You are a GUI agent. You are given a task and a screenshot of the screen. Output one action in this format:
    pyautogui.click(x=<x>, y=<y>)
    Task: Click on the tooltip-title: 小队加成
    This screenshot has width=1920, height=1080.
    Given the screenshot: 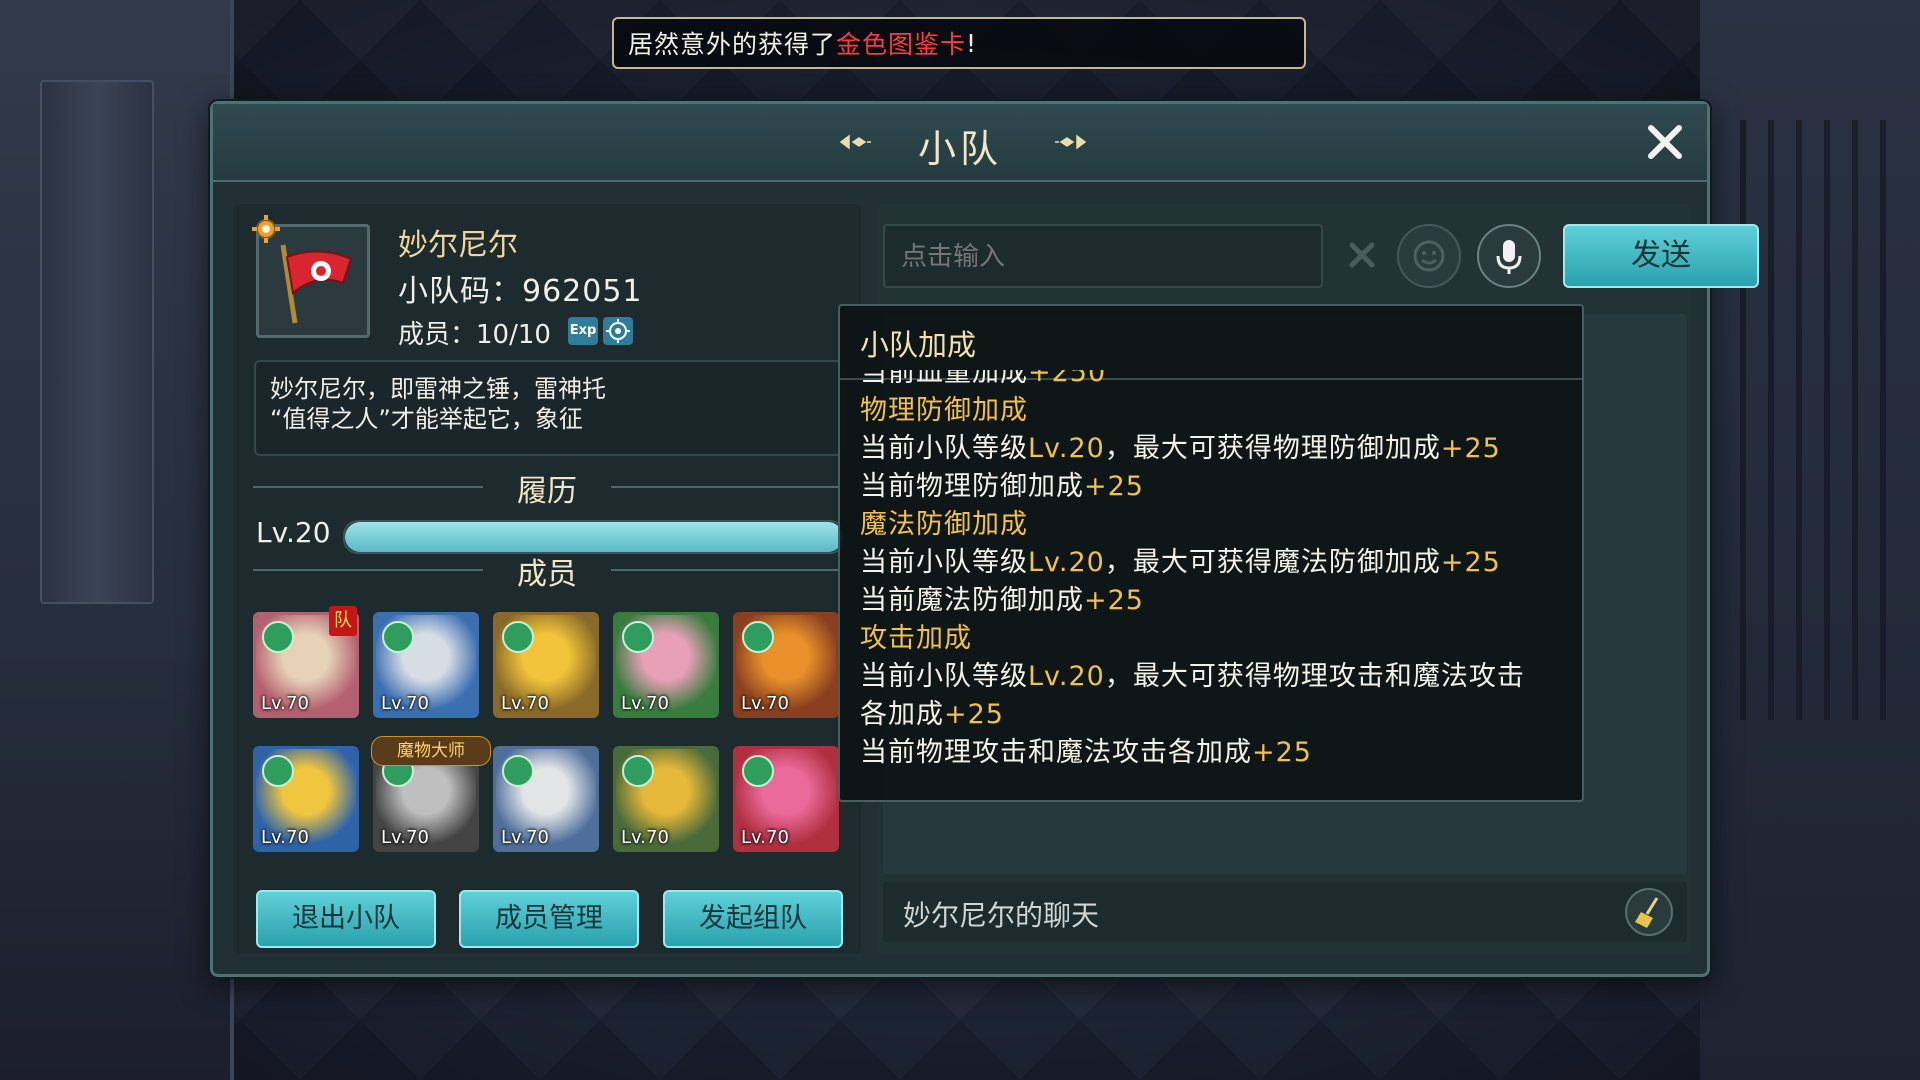 What is the action you would take?
    pyautogui.click(x=918, y=345)
    